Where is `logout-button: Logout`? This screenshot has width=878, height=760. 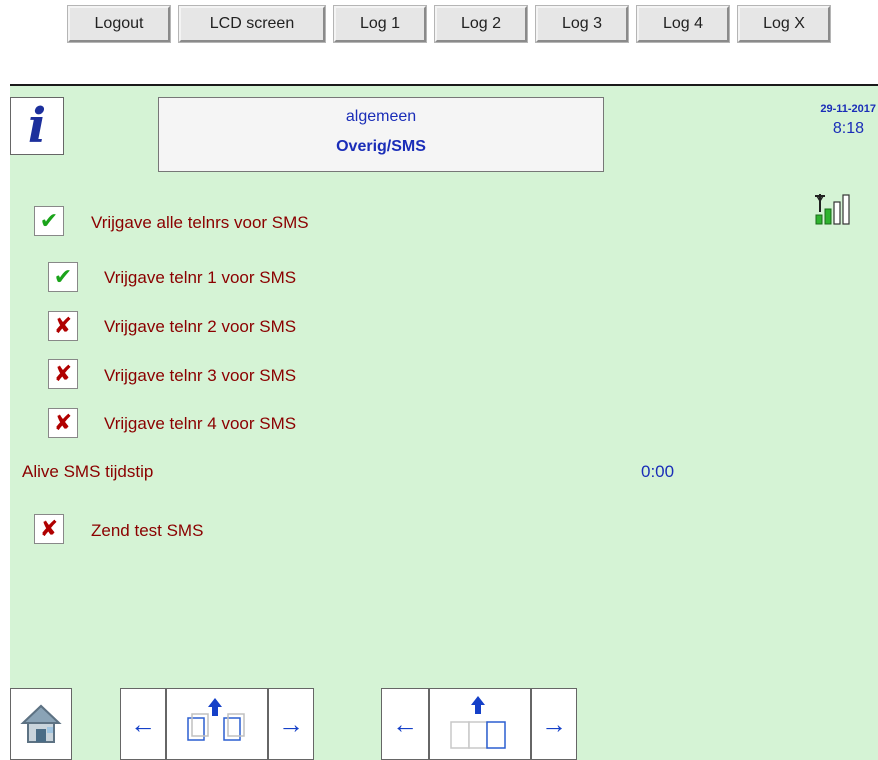
logout-button: Logout is located at coordinates (119, 24).